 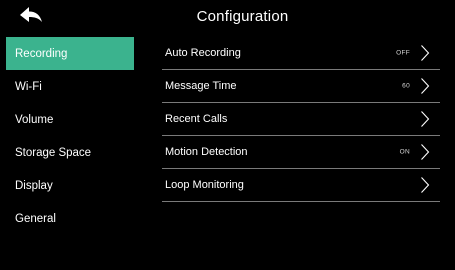 What do you see at coordinates (70, 218) in the screenshot?
I see `sidebar-item-general: General` at bounding box center [70, 218].